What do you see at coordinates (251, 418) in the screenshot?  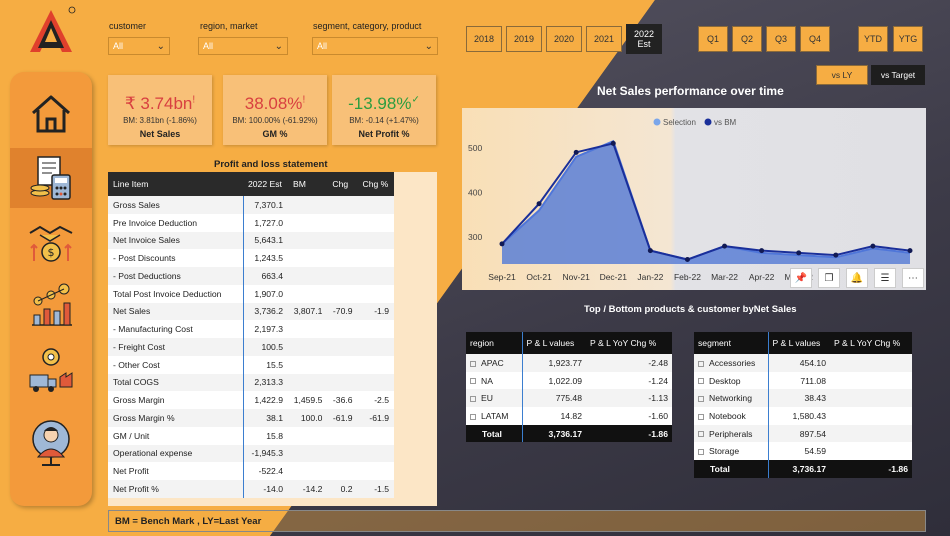 I see `pl-row: Gross Margin % 38.1 100.0 -61.9 -61.9` at bounding box center [251, 418].